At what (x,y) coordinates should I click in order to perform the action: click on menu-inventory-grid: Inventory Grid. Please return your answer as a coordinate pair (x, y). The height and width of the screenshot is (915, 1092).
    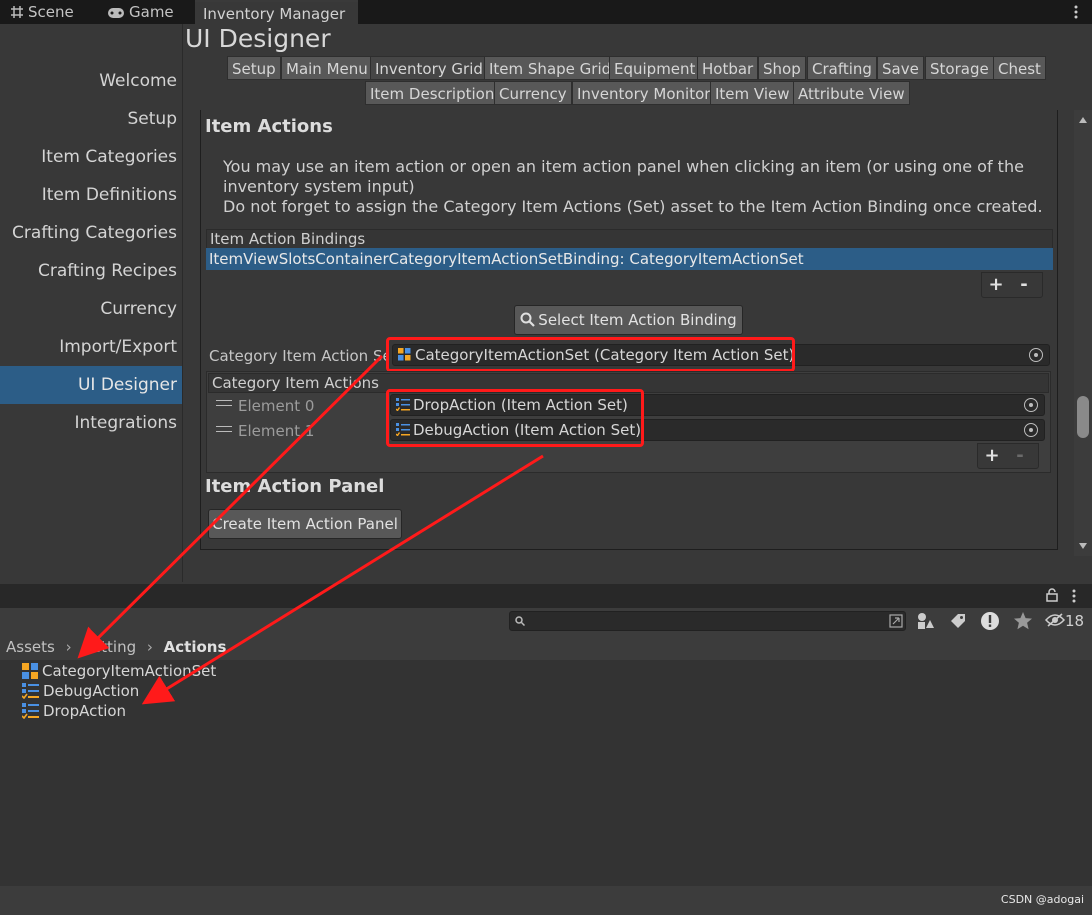
    Looking at the image, I should click on (429, 68).